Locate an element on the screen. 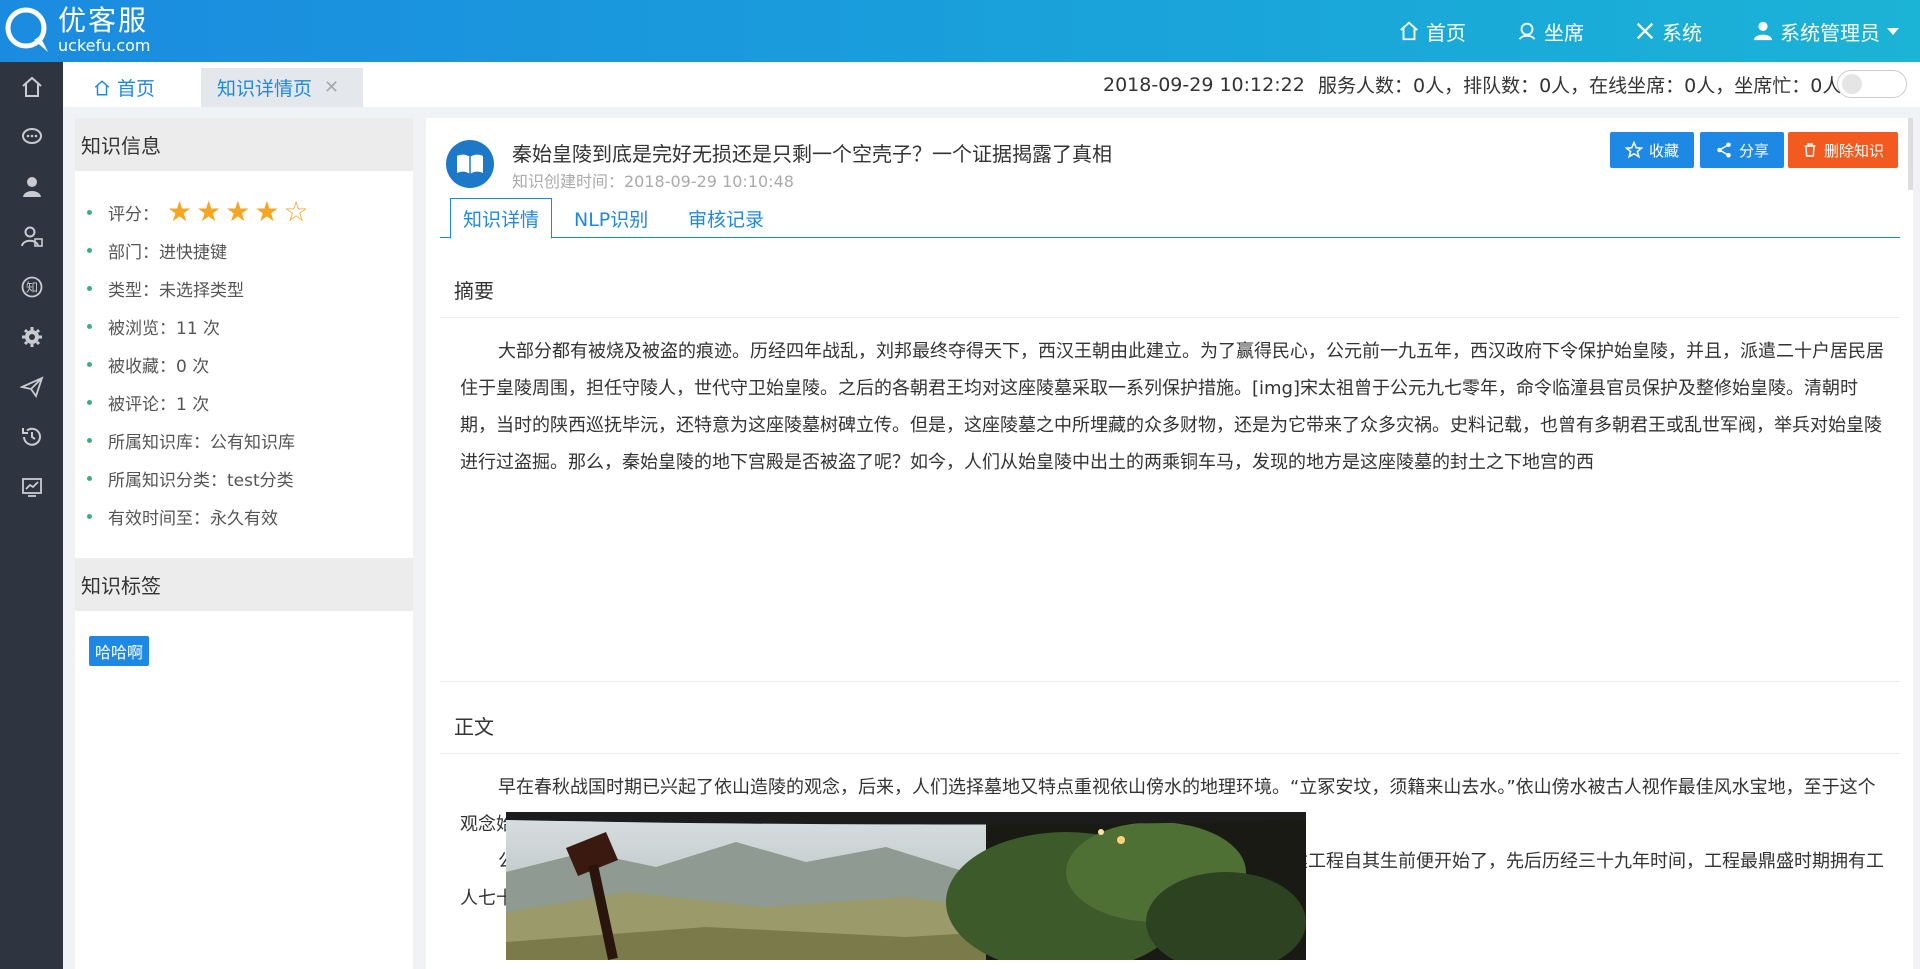 This screenshot has height=969, width=1920. rating-label: 评分： is located at coordinates (133, 214).